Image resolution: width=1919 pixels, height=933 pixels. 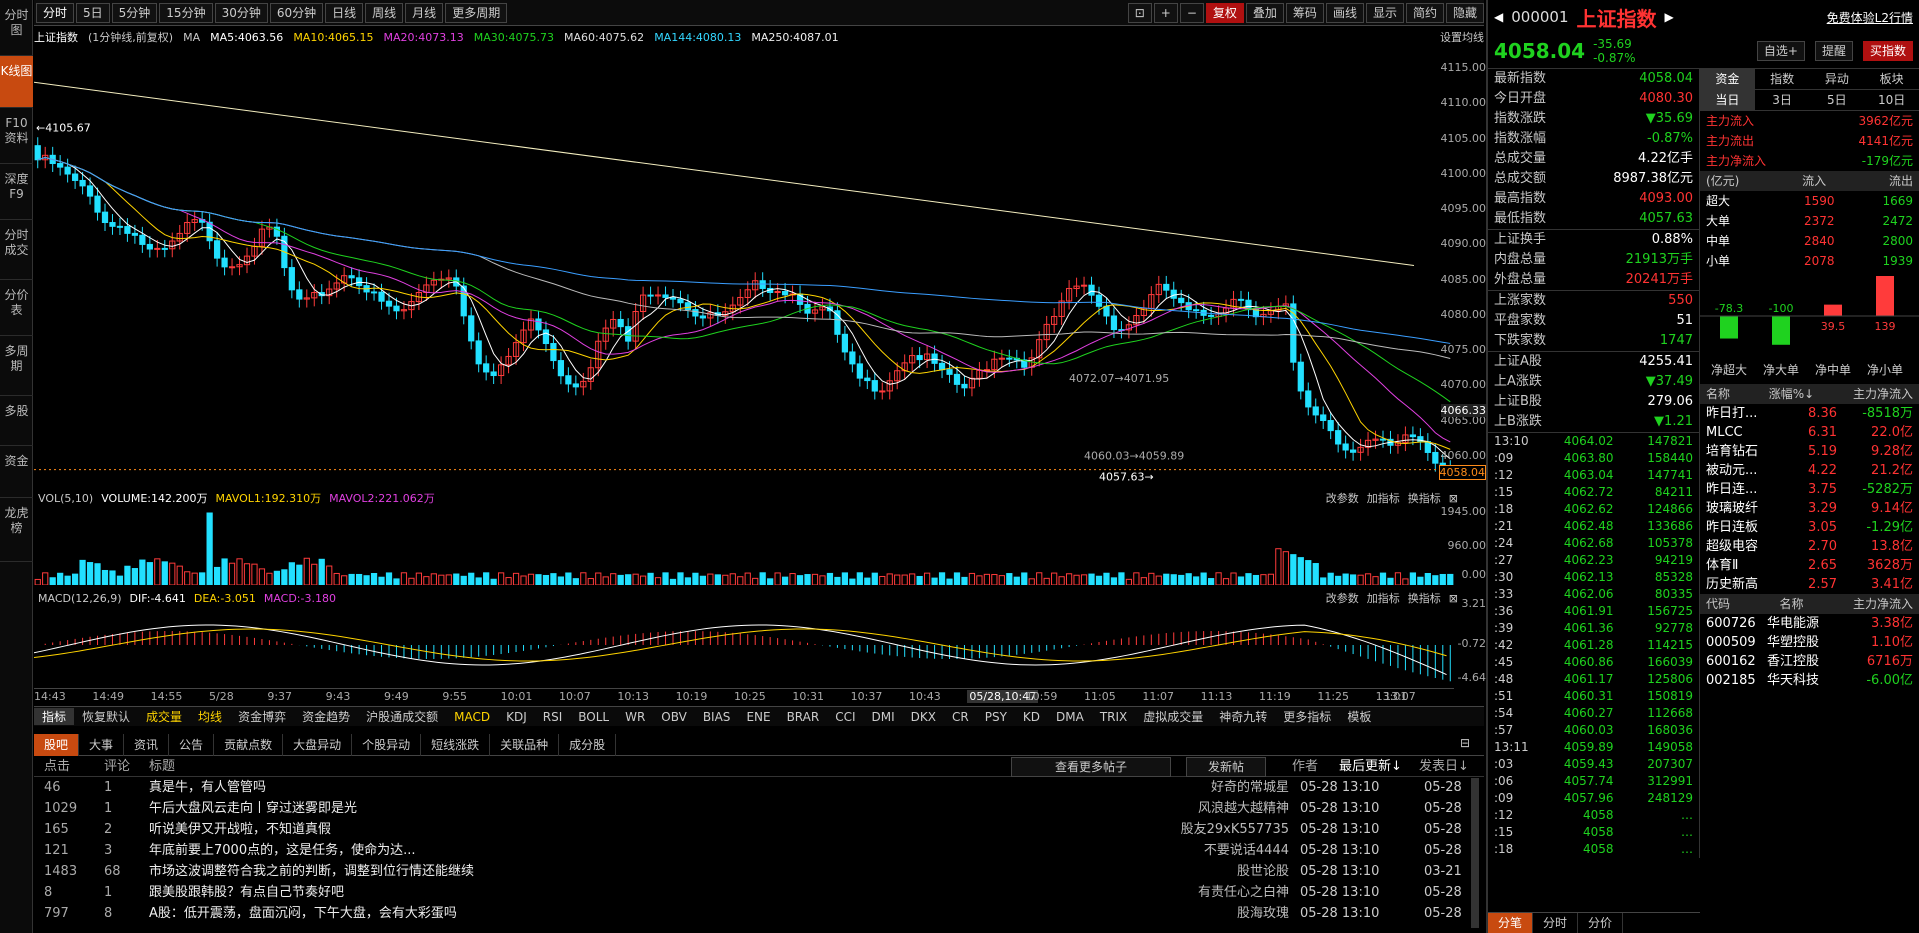 I want to click on post-author: 不要说话4444, so click(x=1201, y=851).